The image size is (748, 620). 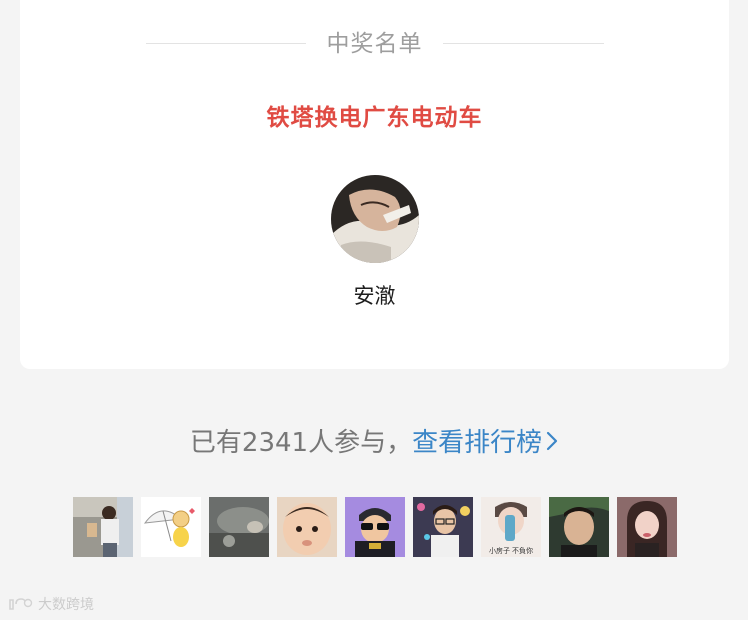 I want to click on avatar-photo-man-dark-icon, so click(x=579, y=527).